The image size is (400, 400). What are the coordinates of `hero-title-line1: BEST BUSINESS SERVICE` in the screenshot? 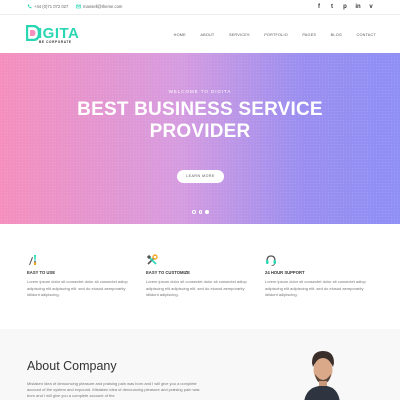 It's located at (200, 109).